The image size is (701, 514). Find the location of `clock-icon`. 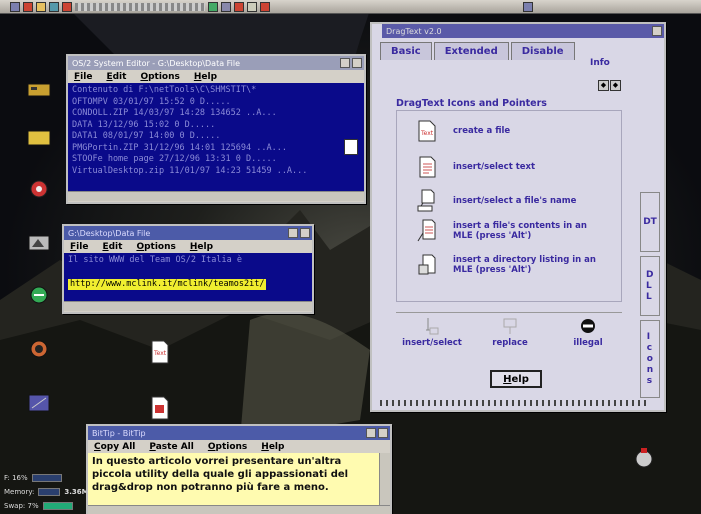

clock-icon is located at coordinates (252, 6).